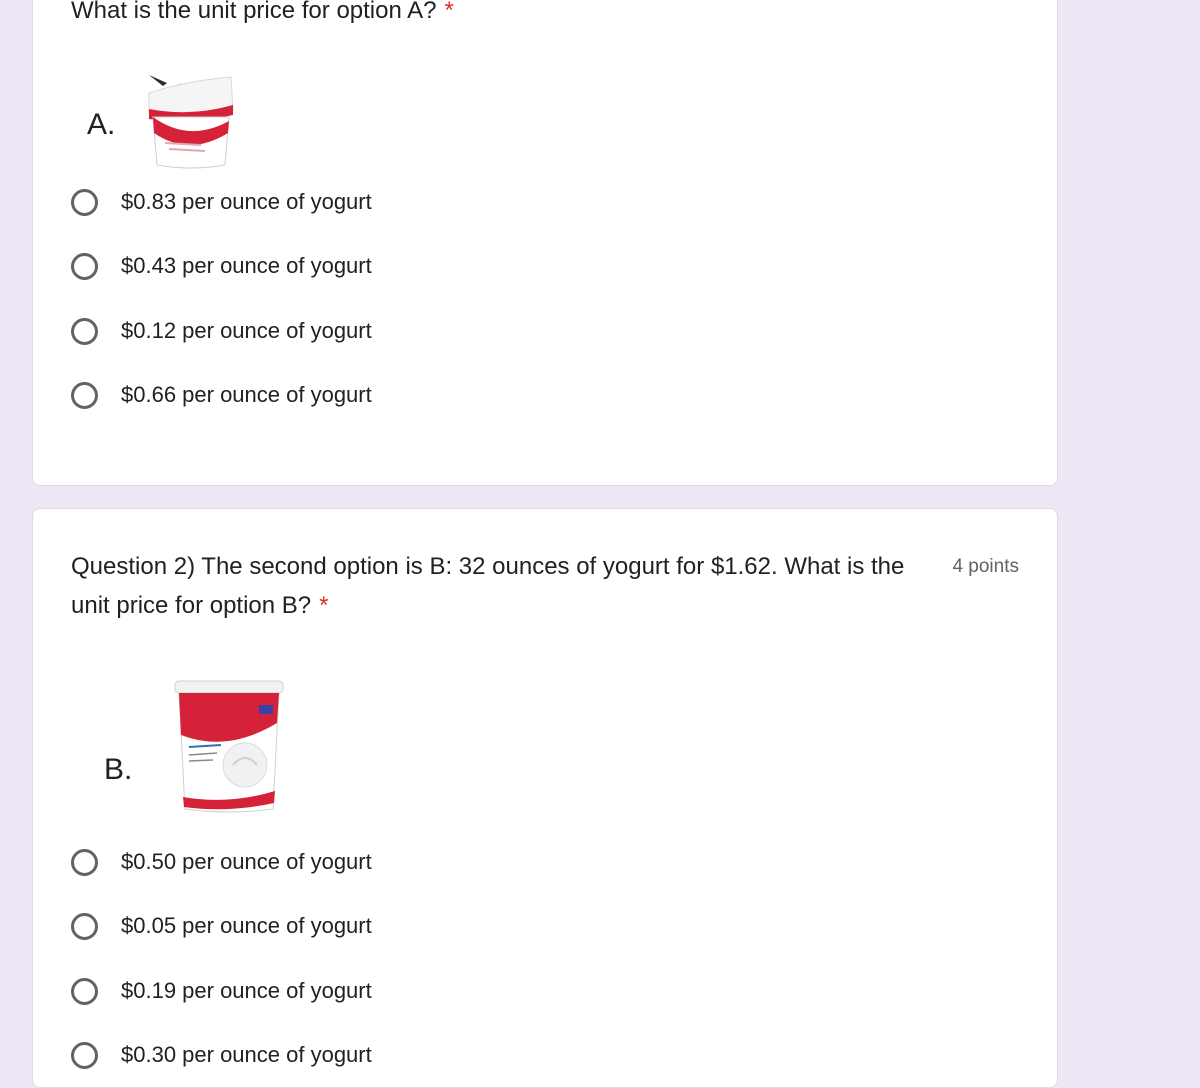 This screenshot has height=1088, width=1200. Describe the element at coordinates (985, 566) in the screenshot. I see `points-label: 4 points` at that location.